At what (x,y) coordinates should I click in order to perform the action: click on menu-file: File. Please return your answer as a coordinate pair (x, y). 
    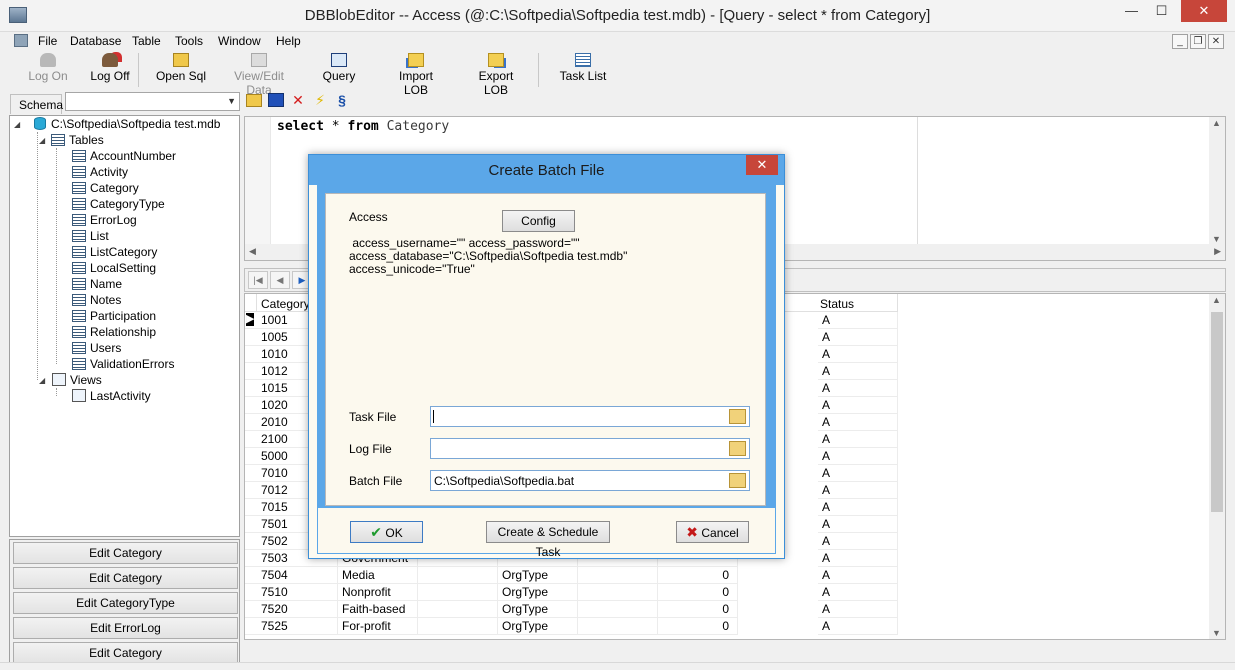
    Looking at the image, I should click on (47, 41).